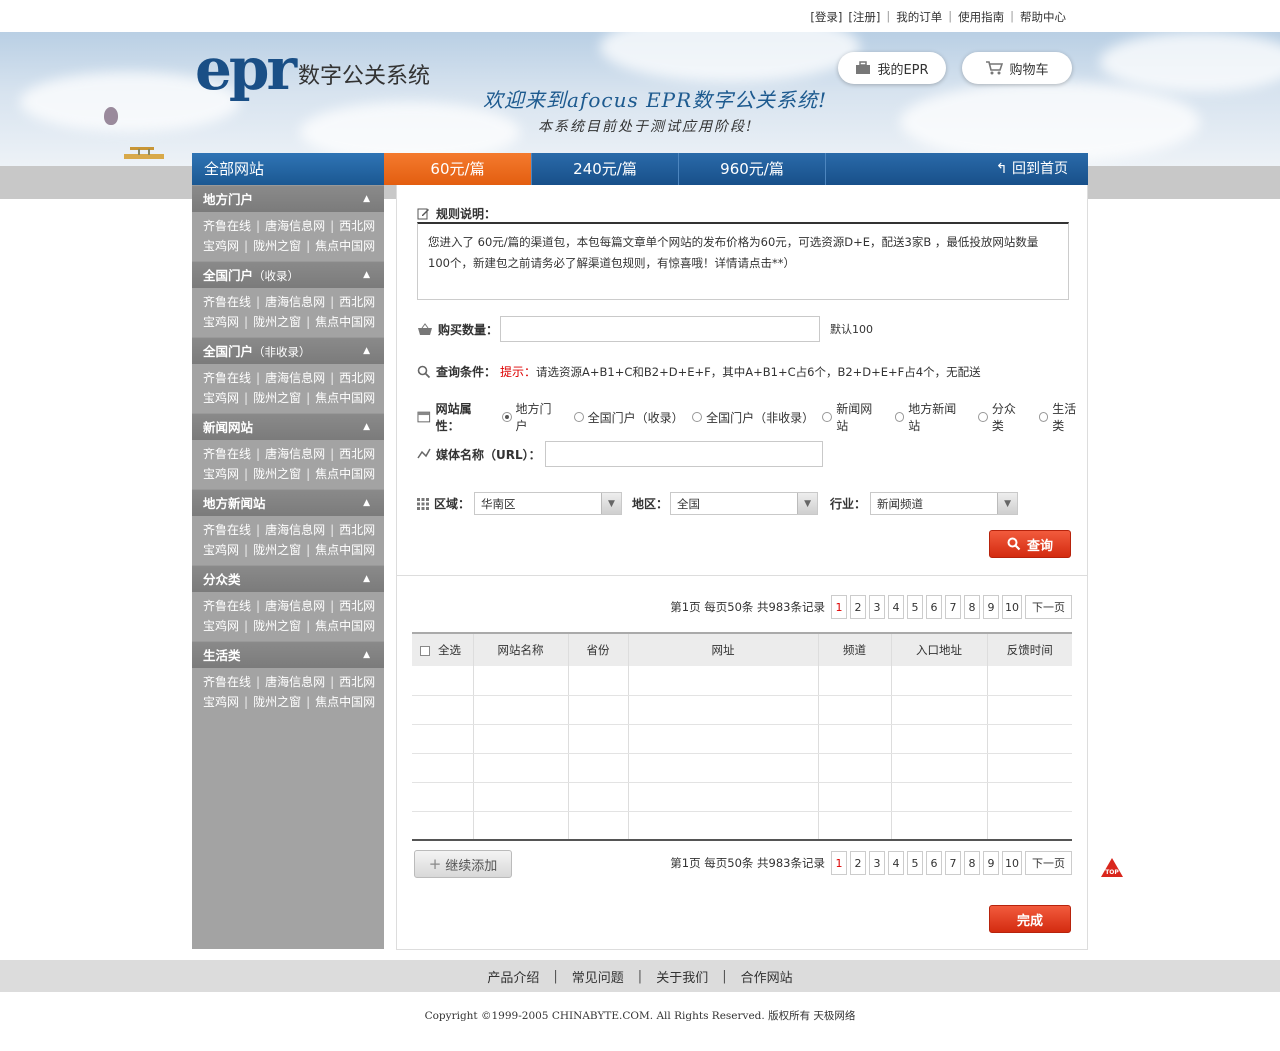  I want to click on page-button: 1, so click(839, 863).